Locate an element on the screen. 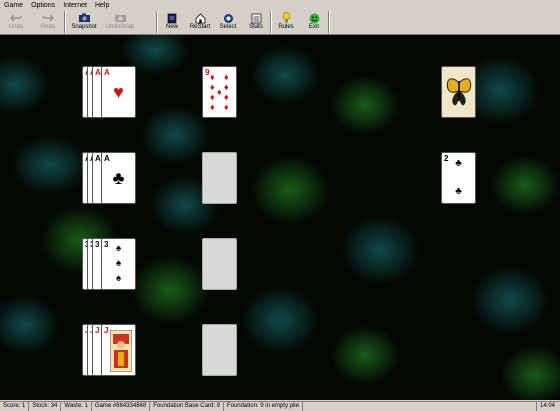 This screenshot has width=560, height=411. card-rank: 9 is located at coordinates (207, 72).